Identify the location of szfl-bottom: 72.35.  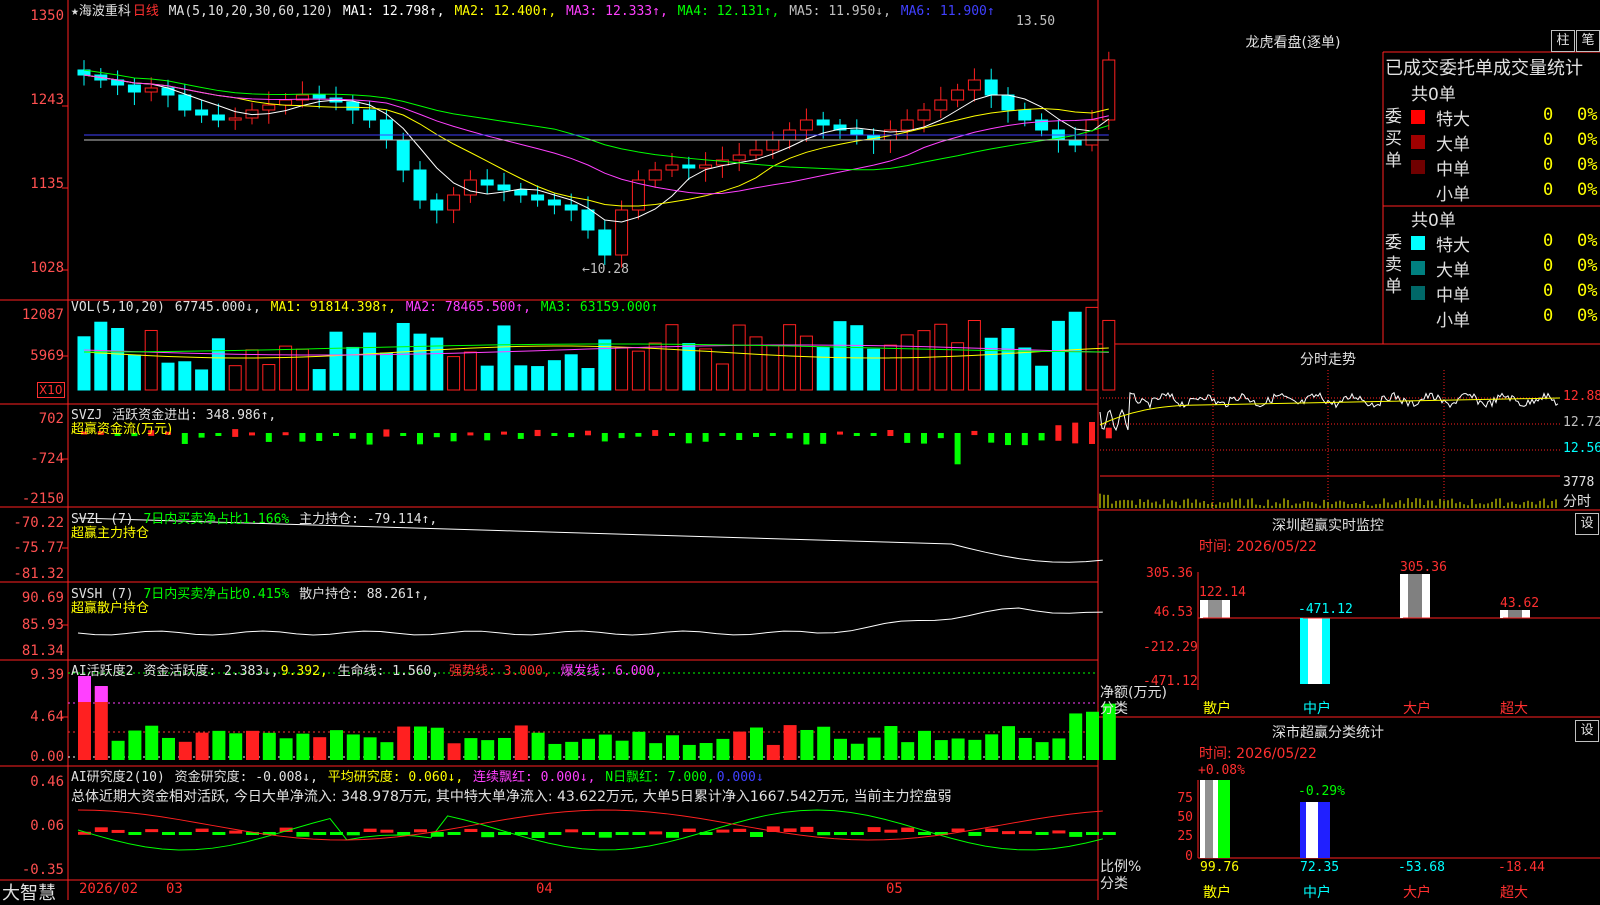
(1320, 867).